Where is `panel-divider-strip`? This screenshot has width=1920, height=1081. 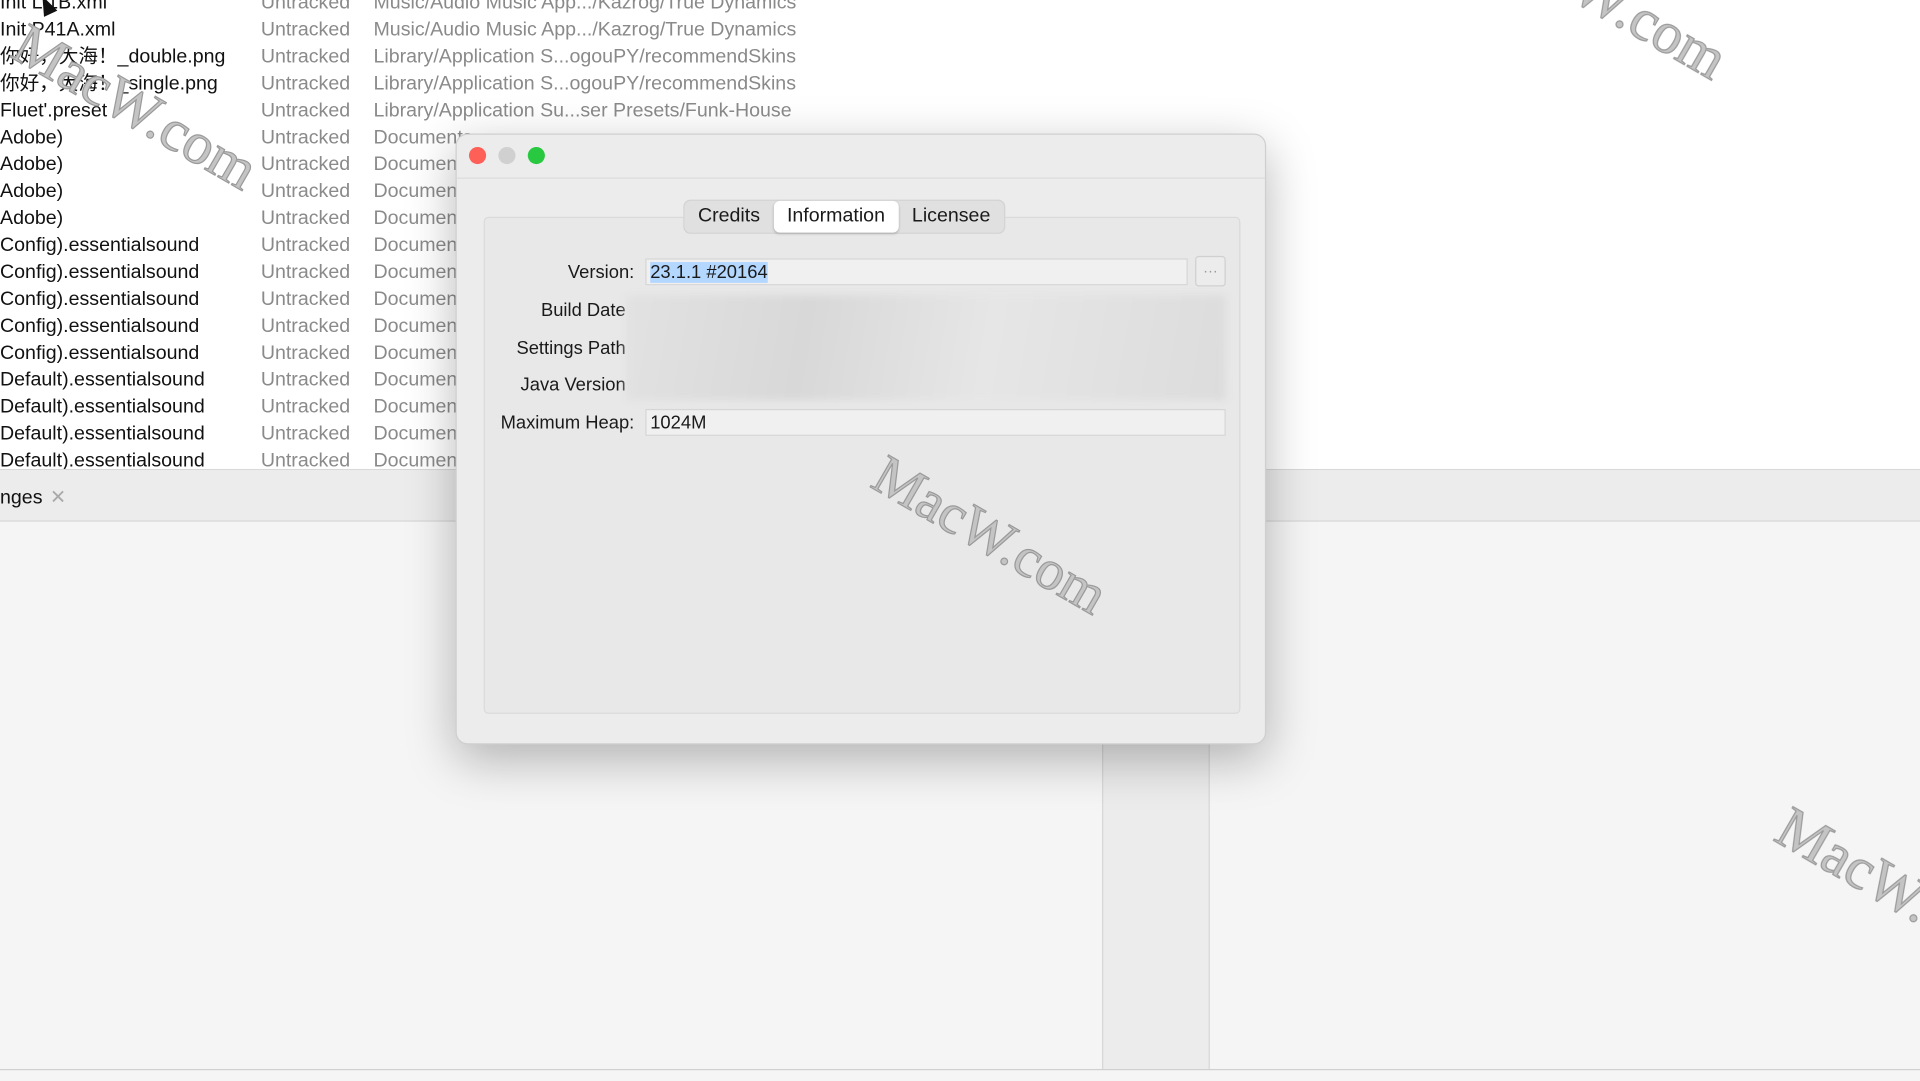 panel-divider-strip is located at coordinates (1156, 905).